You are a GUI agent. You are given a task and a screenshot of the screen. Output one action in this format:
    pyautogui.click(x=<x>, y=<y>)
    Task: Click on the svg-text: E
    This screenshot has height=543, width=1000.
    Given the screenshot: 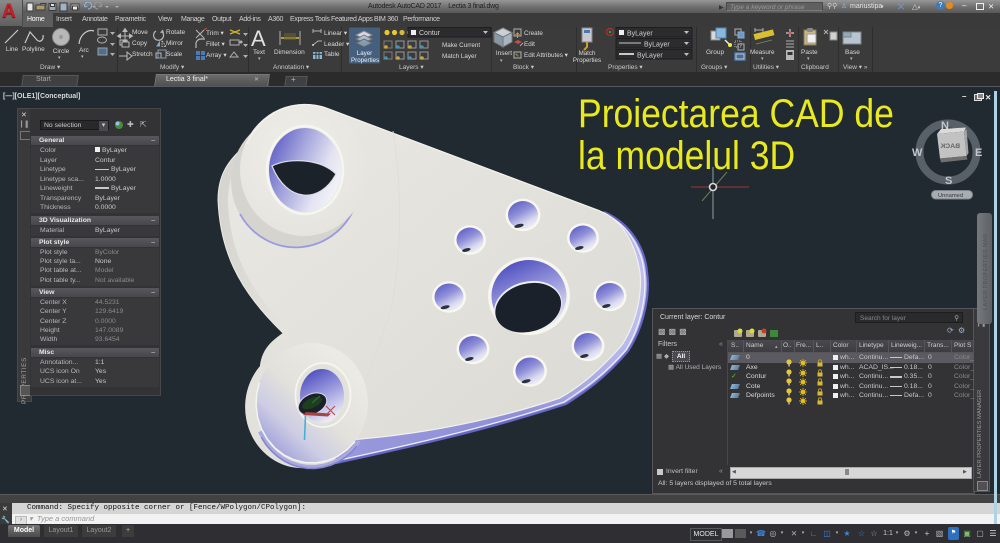 What is the action you would take?
    pyautogui.click(x=978, y=153)
    